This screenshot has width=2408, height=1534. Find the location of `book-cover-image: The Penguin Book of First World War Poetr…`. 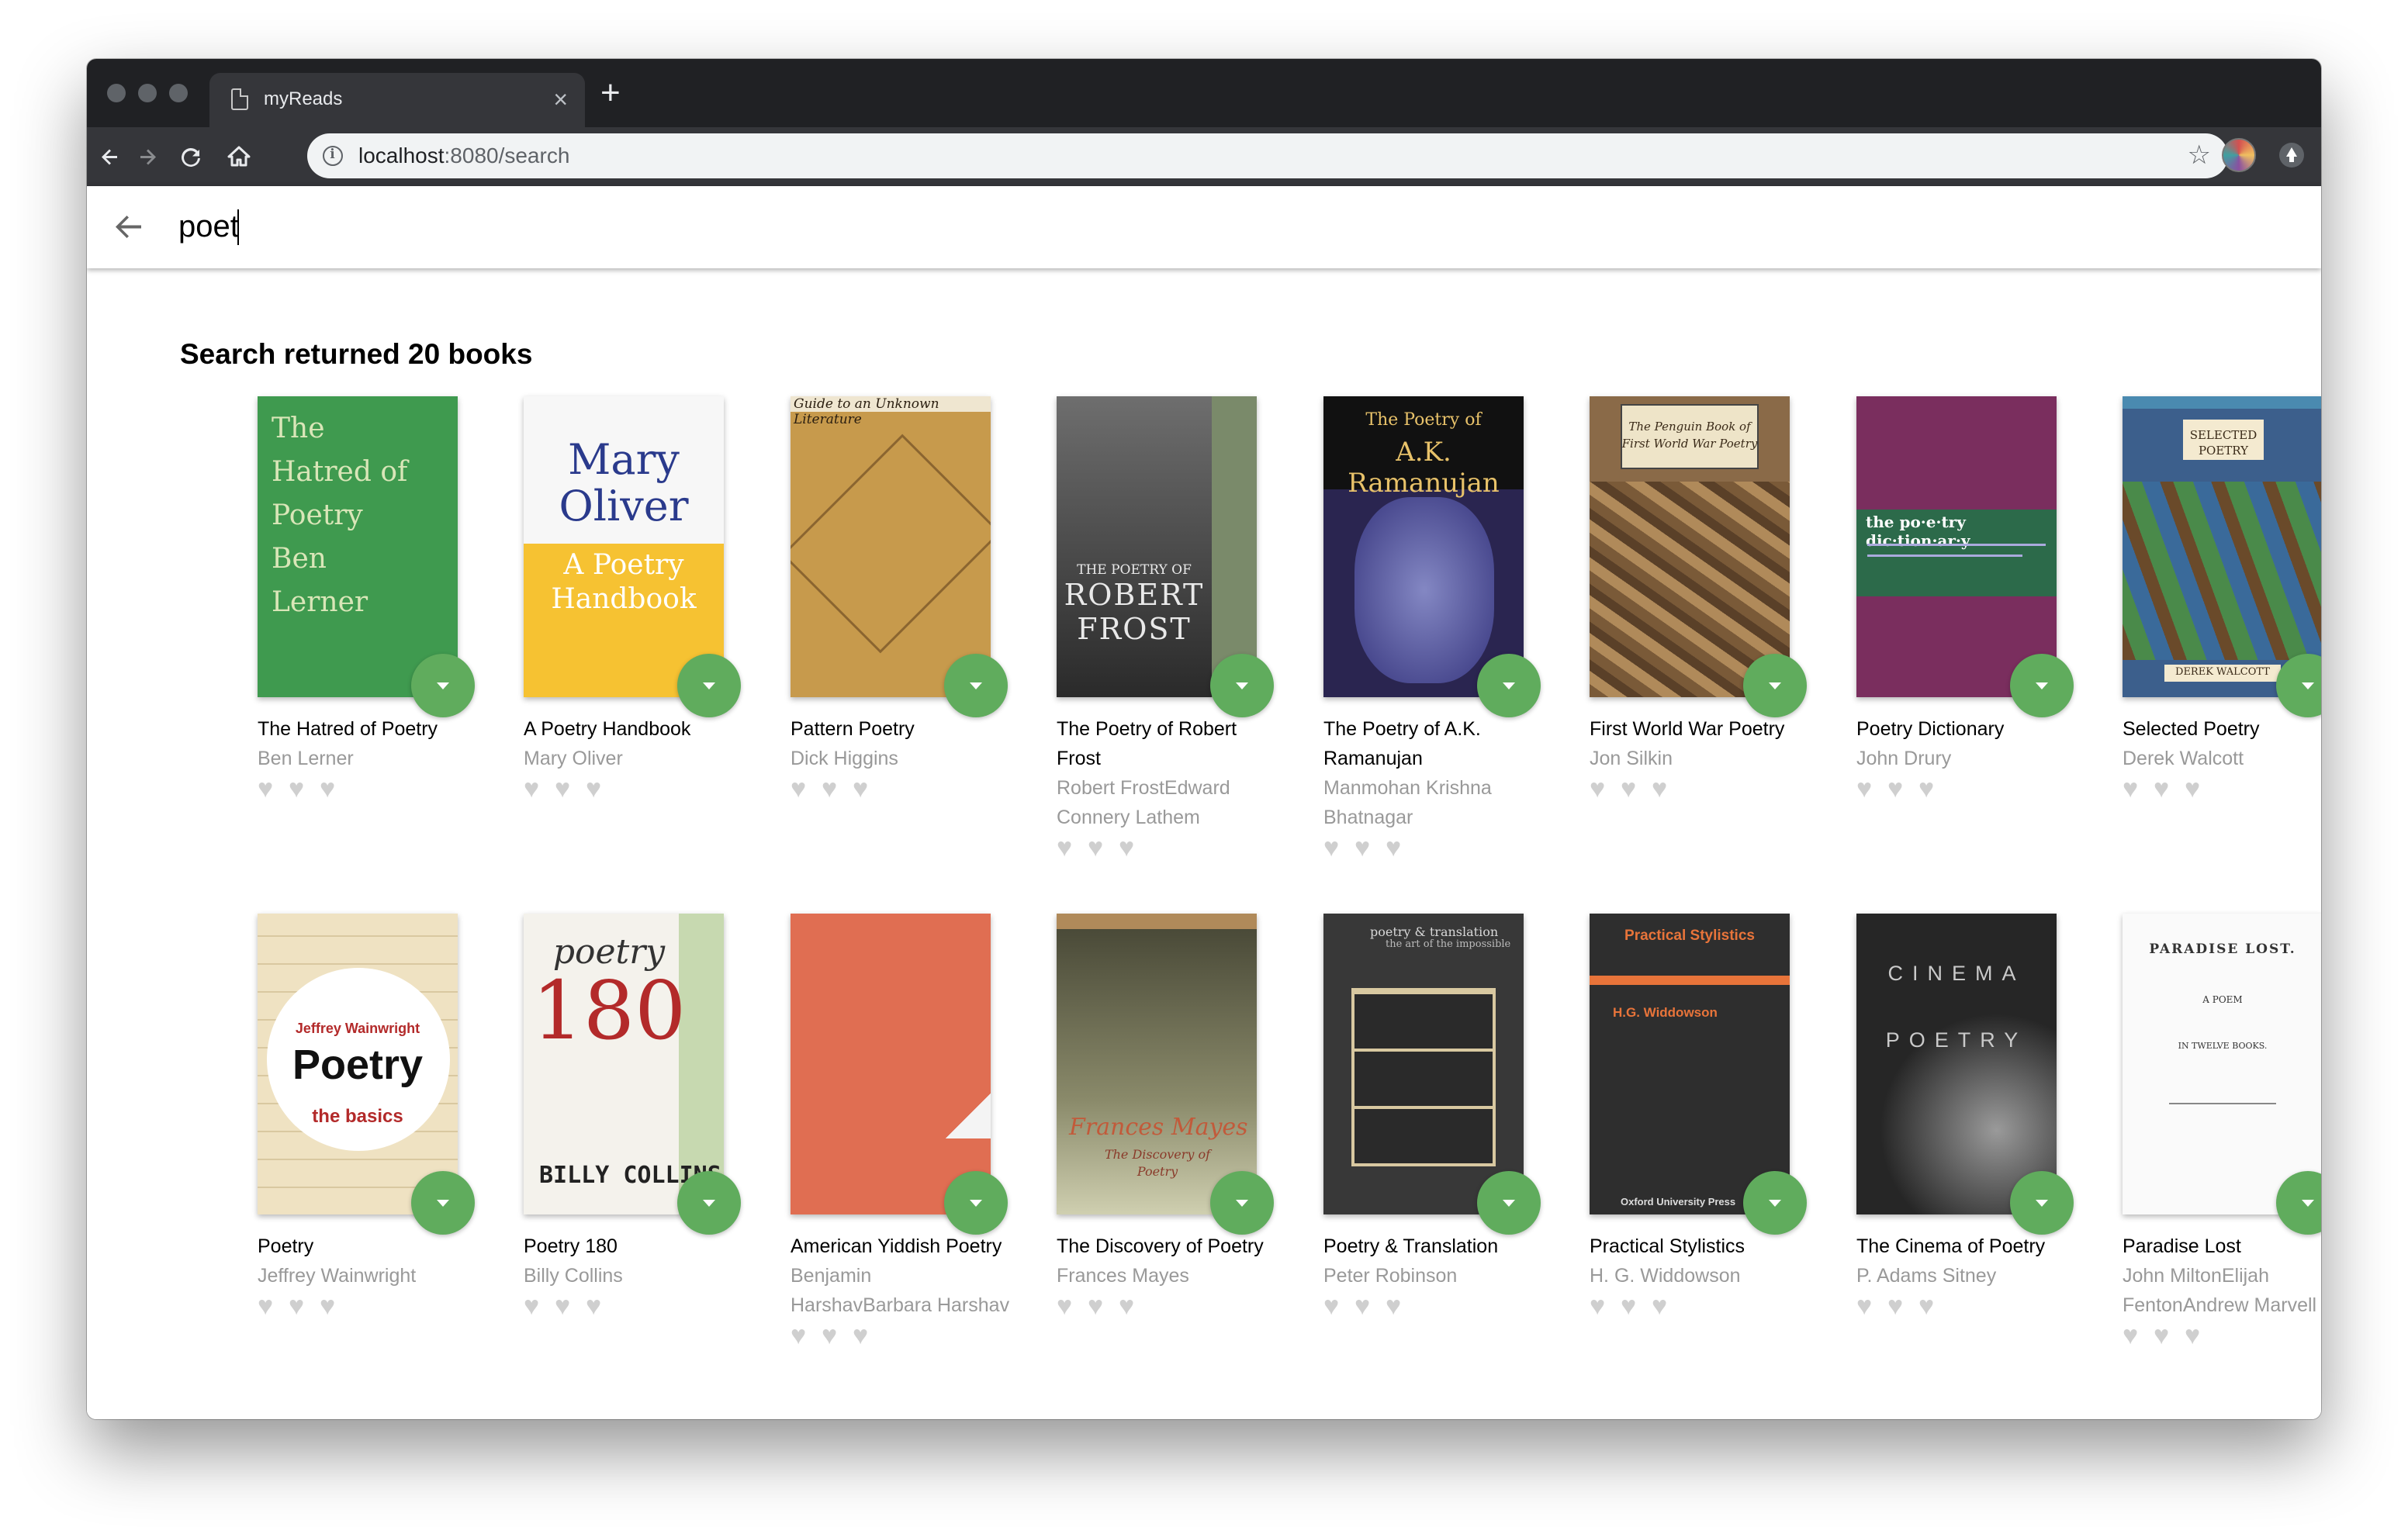

book-cover-image: The Penguin Book of First World War Poetr… is located at coordinates (1690, 546).